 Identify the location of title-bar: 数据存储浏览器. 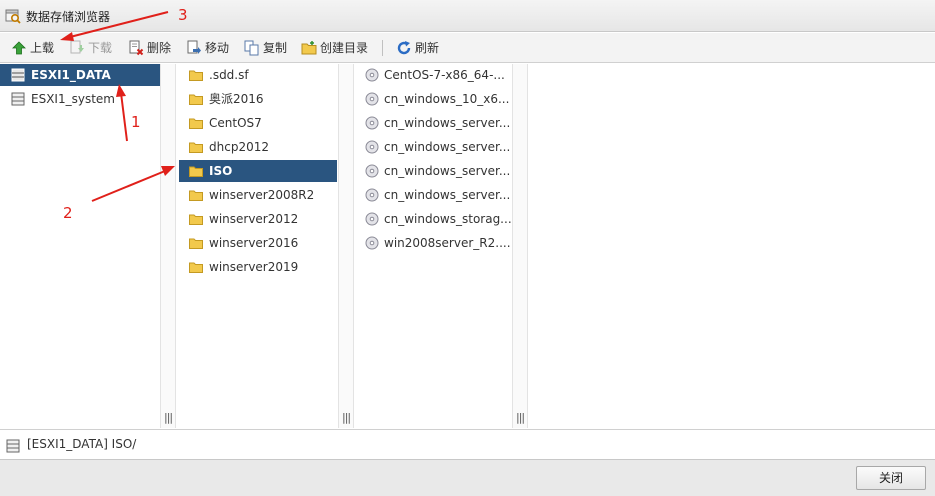
(467, 16).